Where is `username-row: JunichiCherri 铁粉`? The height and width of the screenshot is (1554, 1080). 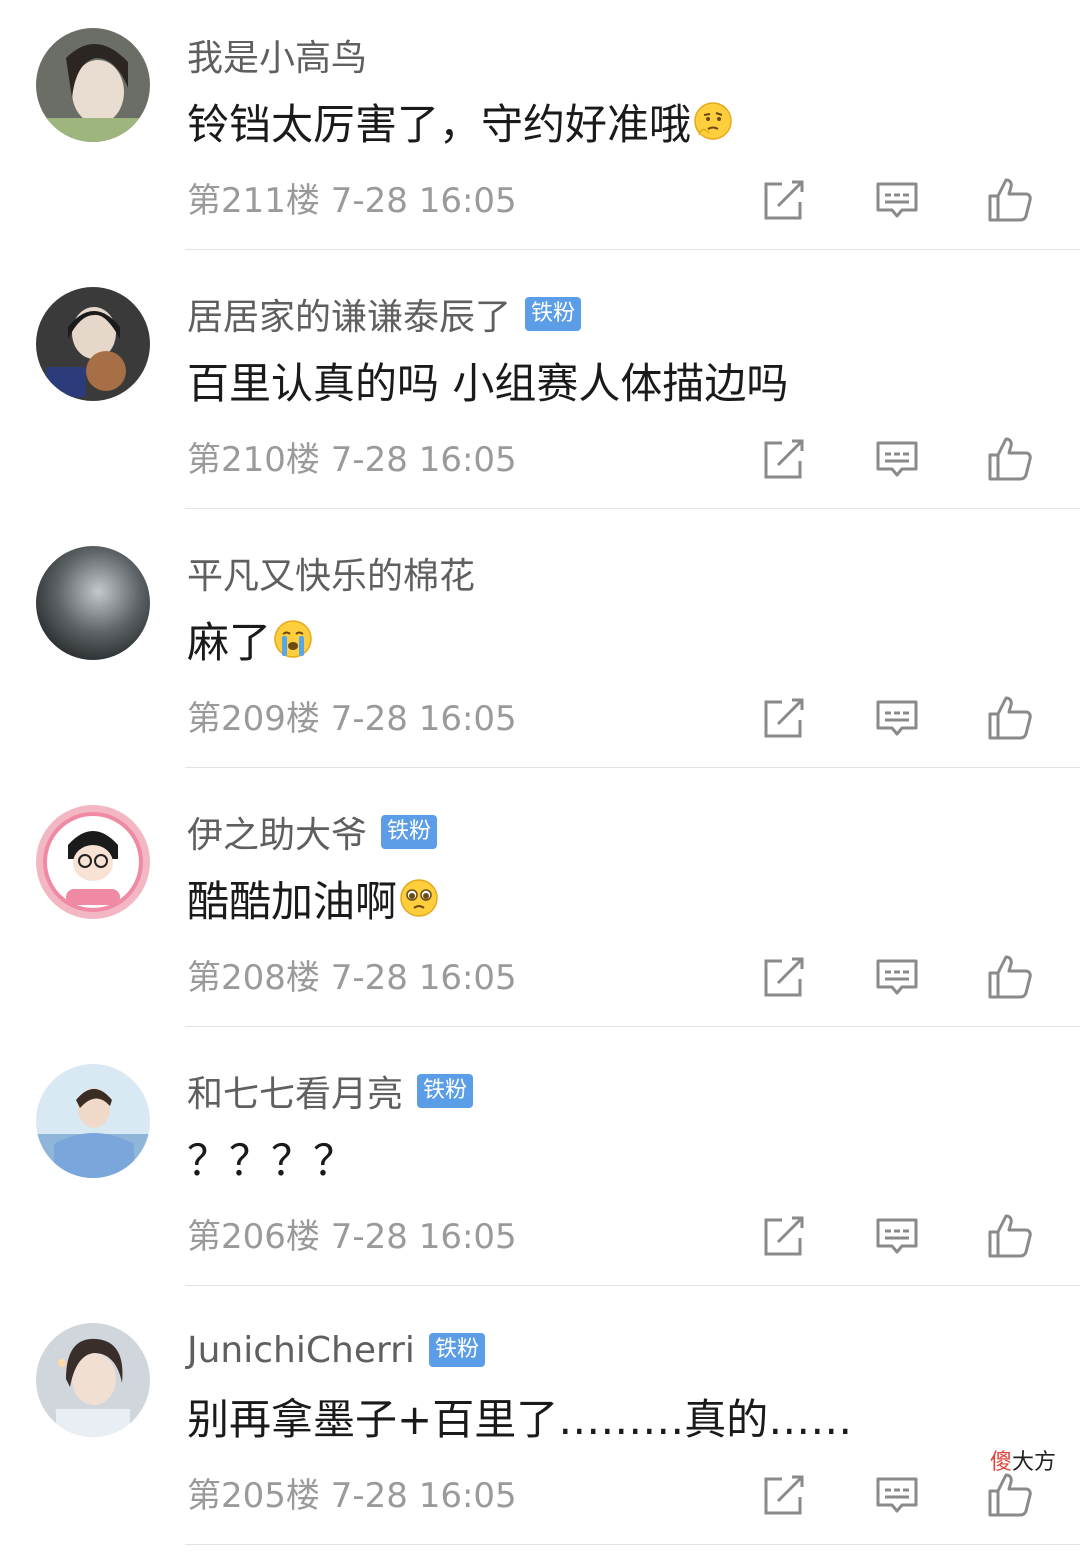 username-row: JunichiCherri 铁粉 is located at coordinates (336, 1350).